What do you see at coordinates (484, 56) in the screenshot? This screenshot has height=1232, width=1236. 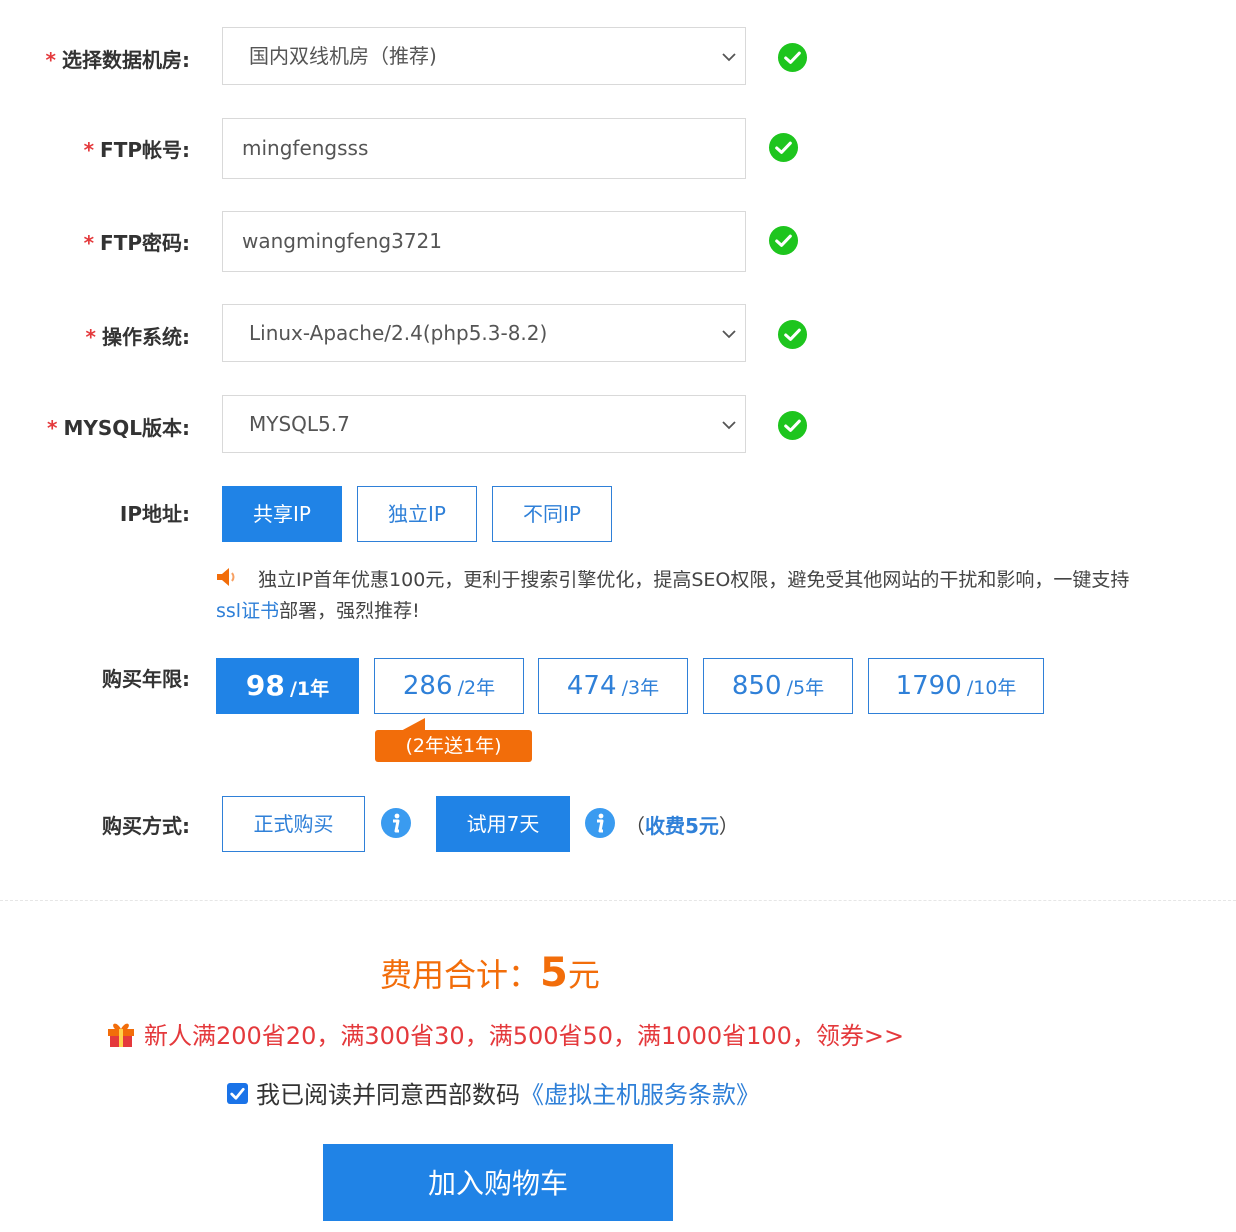 I see `datacenter-select: 国内双线机房（推荐)` at bounding box center [484, 56].